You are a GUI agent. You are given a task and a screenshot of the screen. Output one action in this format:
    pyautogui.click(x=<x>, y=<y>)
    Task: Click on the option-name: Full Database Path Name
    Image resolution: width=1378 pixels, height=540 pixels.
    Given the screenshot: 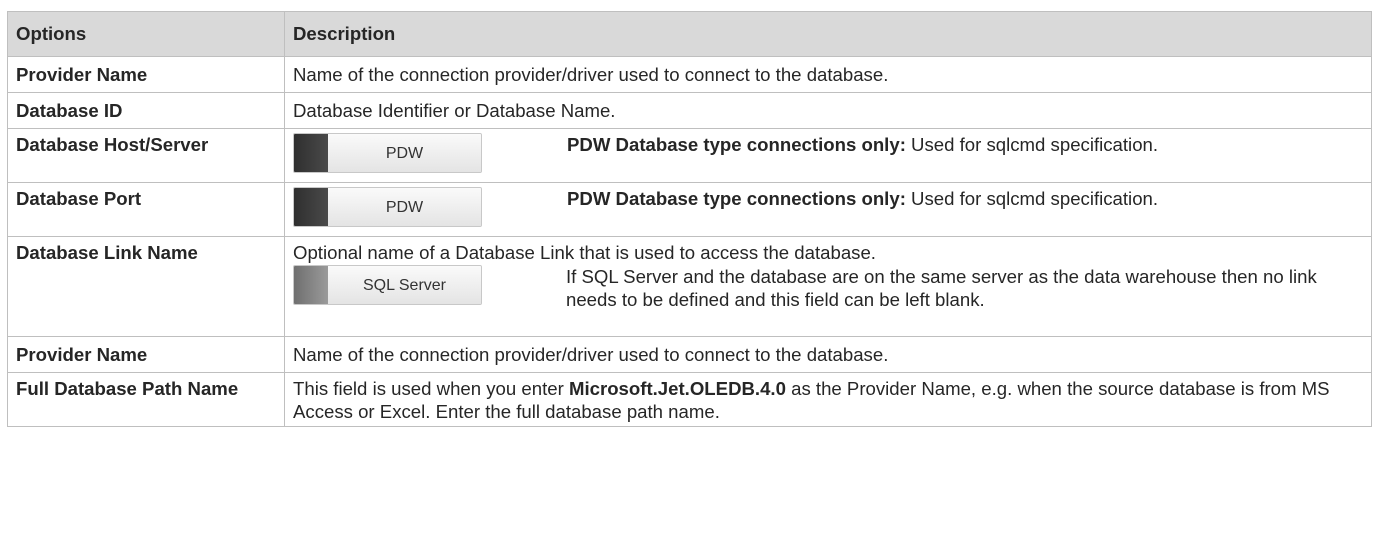 What is the action you would take?
    pyautogui.click(x=146, y=399)
    